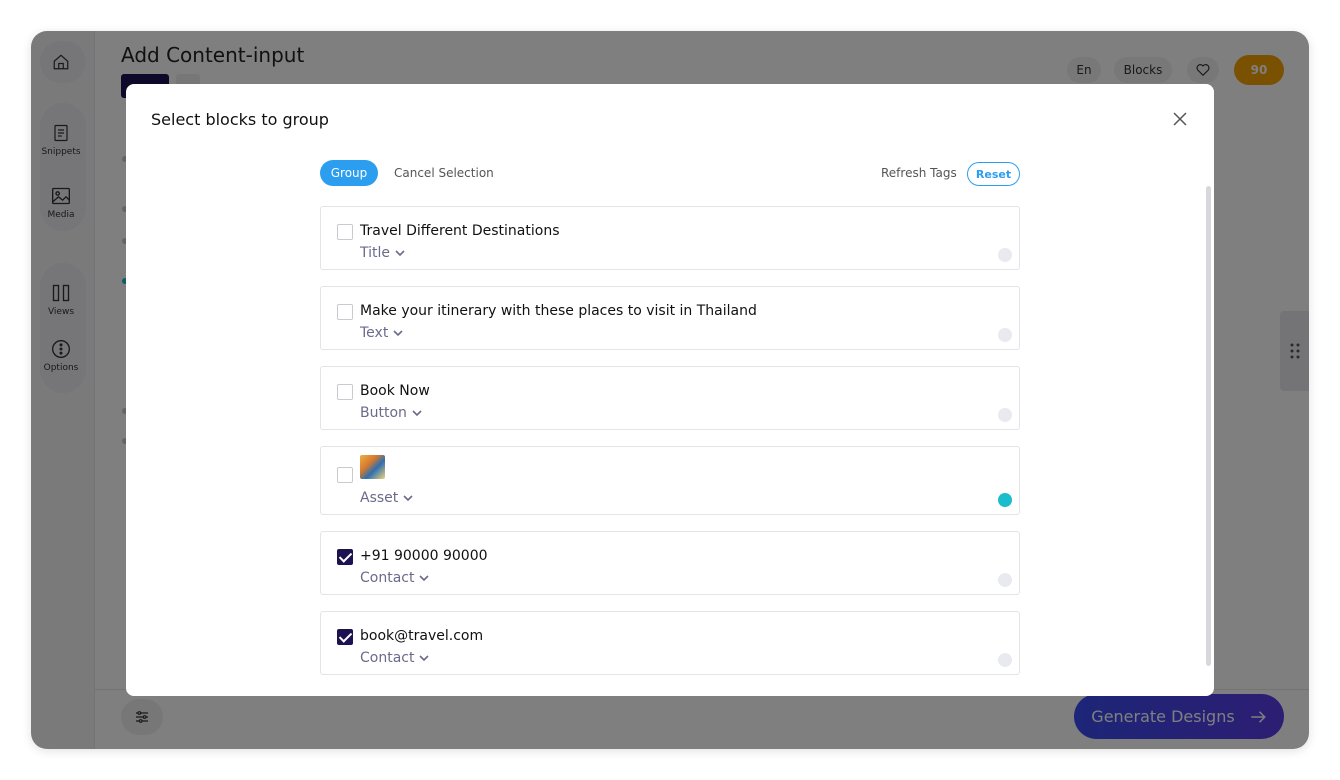 The width and height of the screenshot is (1340, 780). What do you see at coordinates (372, 467) in the screenshot?
I see `asset-thumbnail` at bounding box center [372, 467].